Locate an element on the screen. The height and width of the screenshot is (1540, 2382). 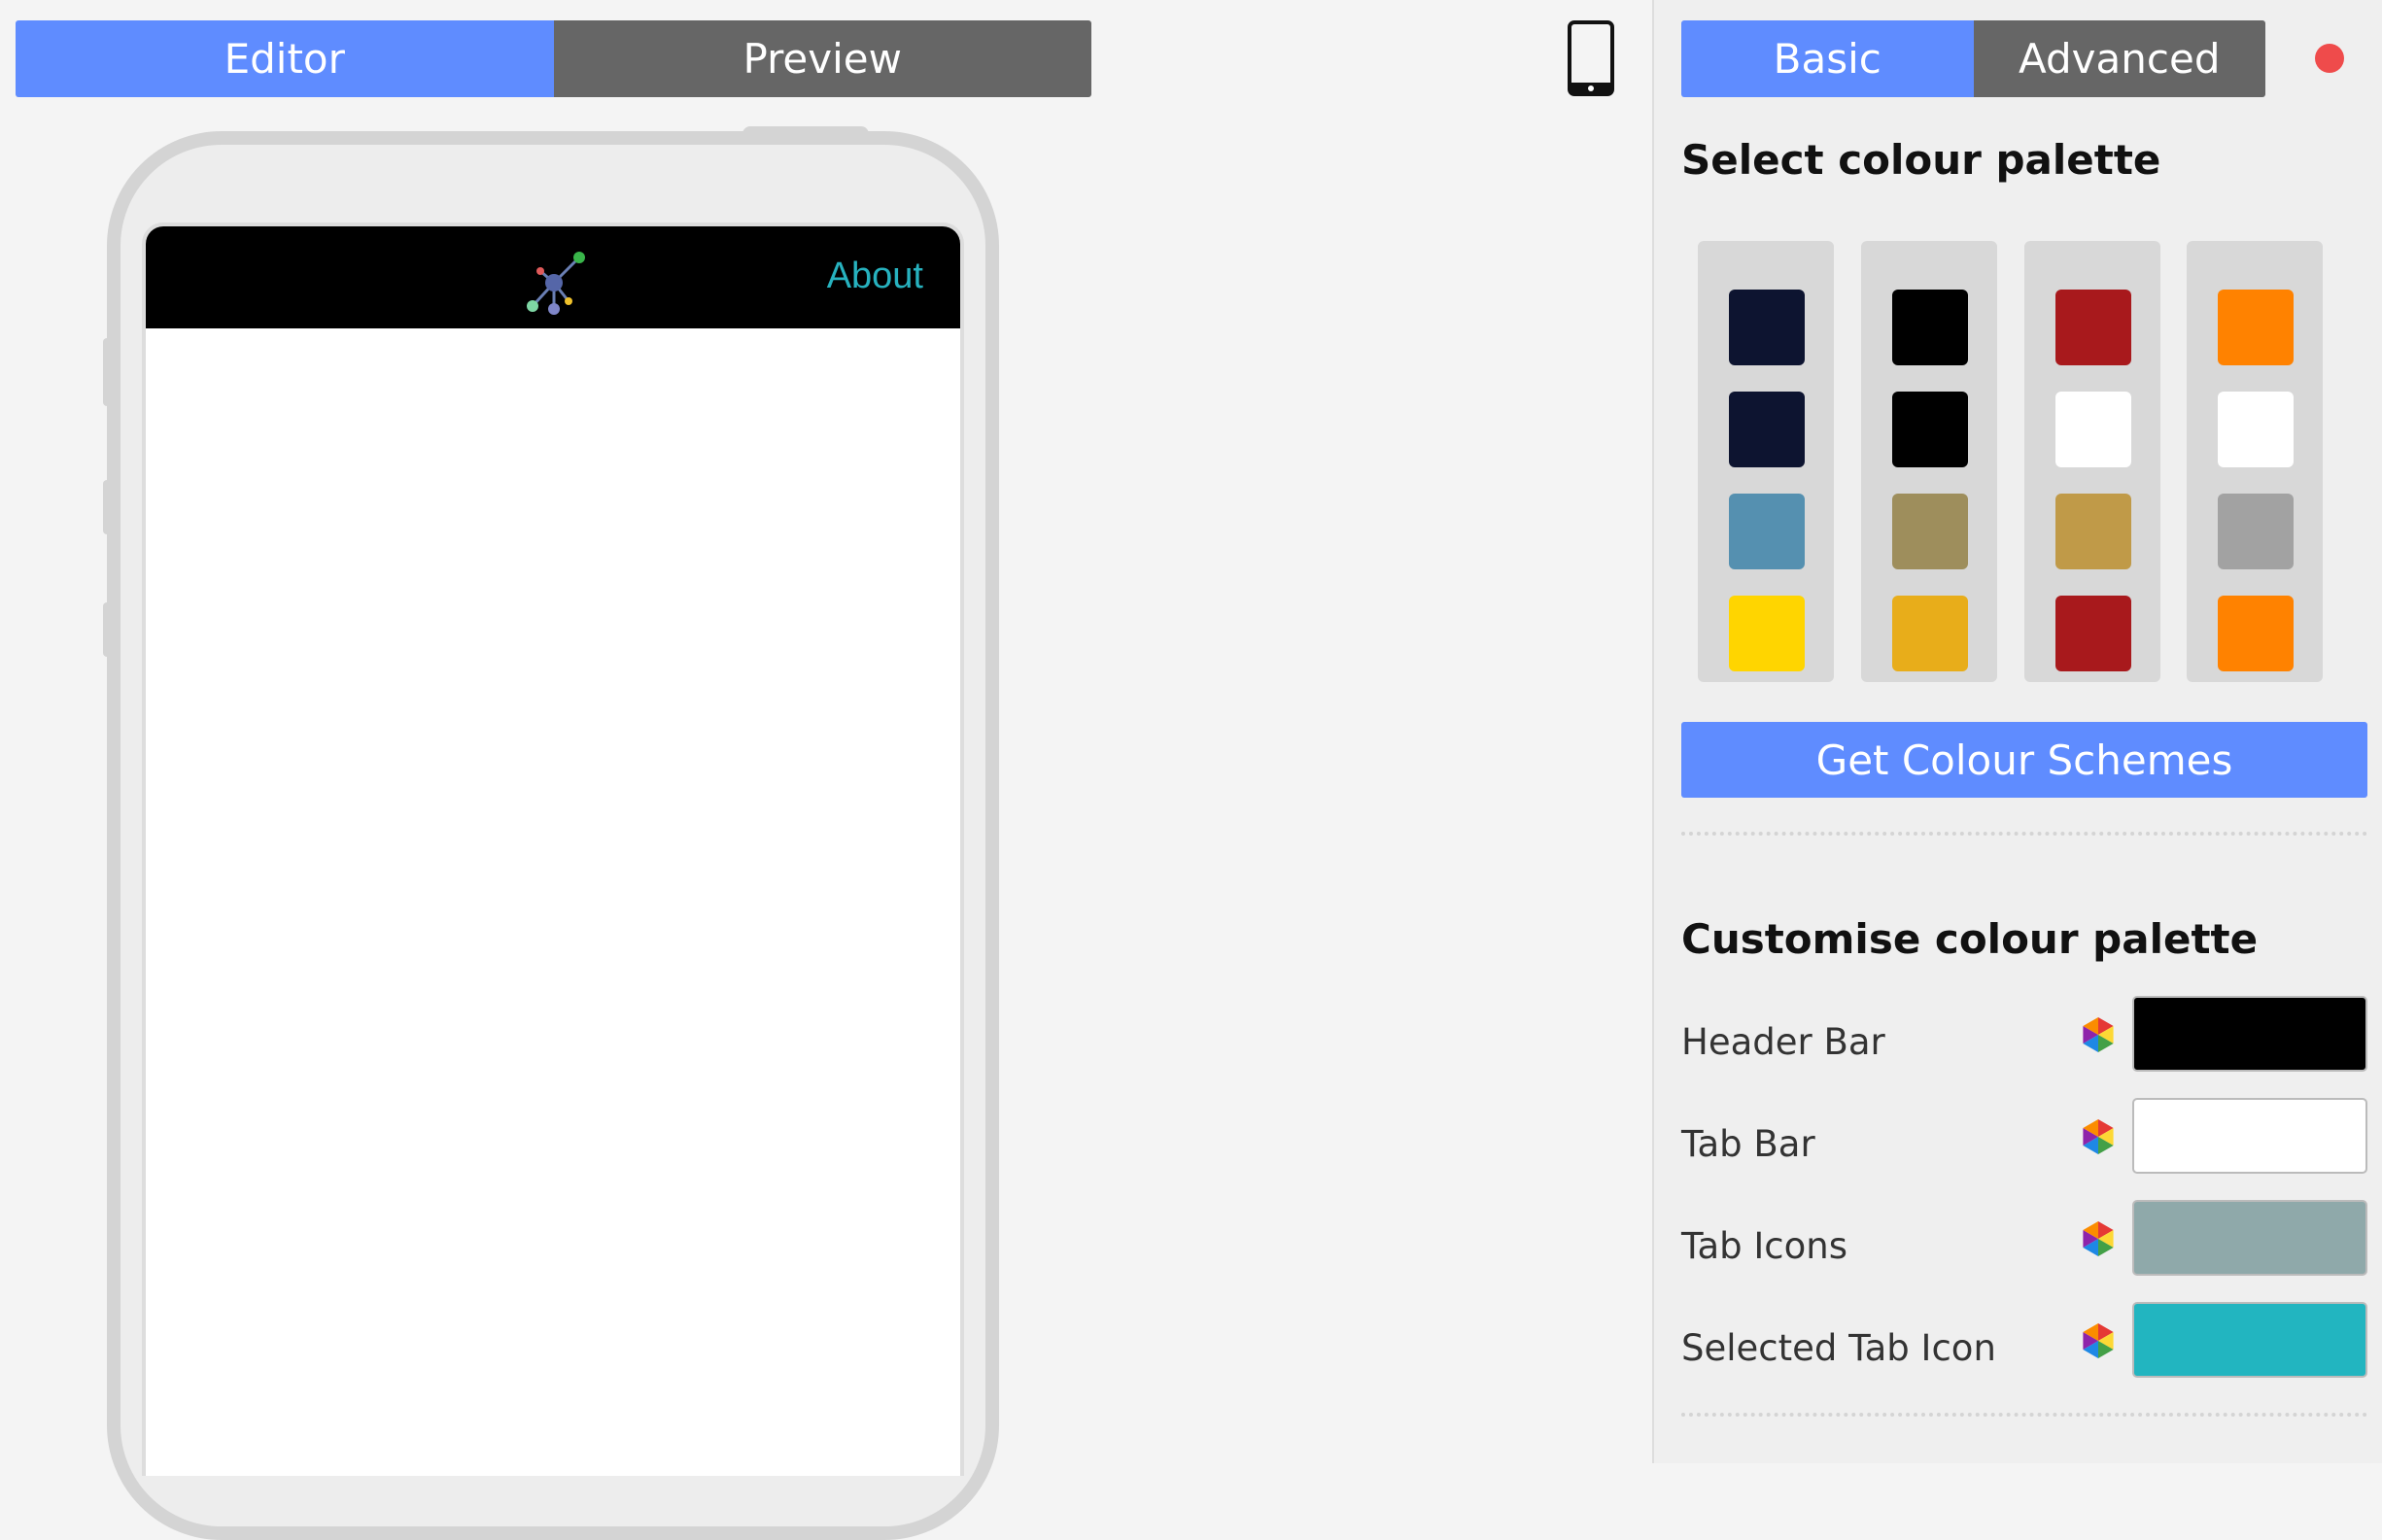
app-header-bar: About is located at coordinates (553, 277).